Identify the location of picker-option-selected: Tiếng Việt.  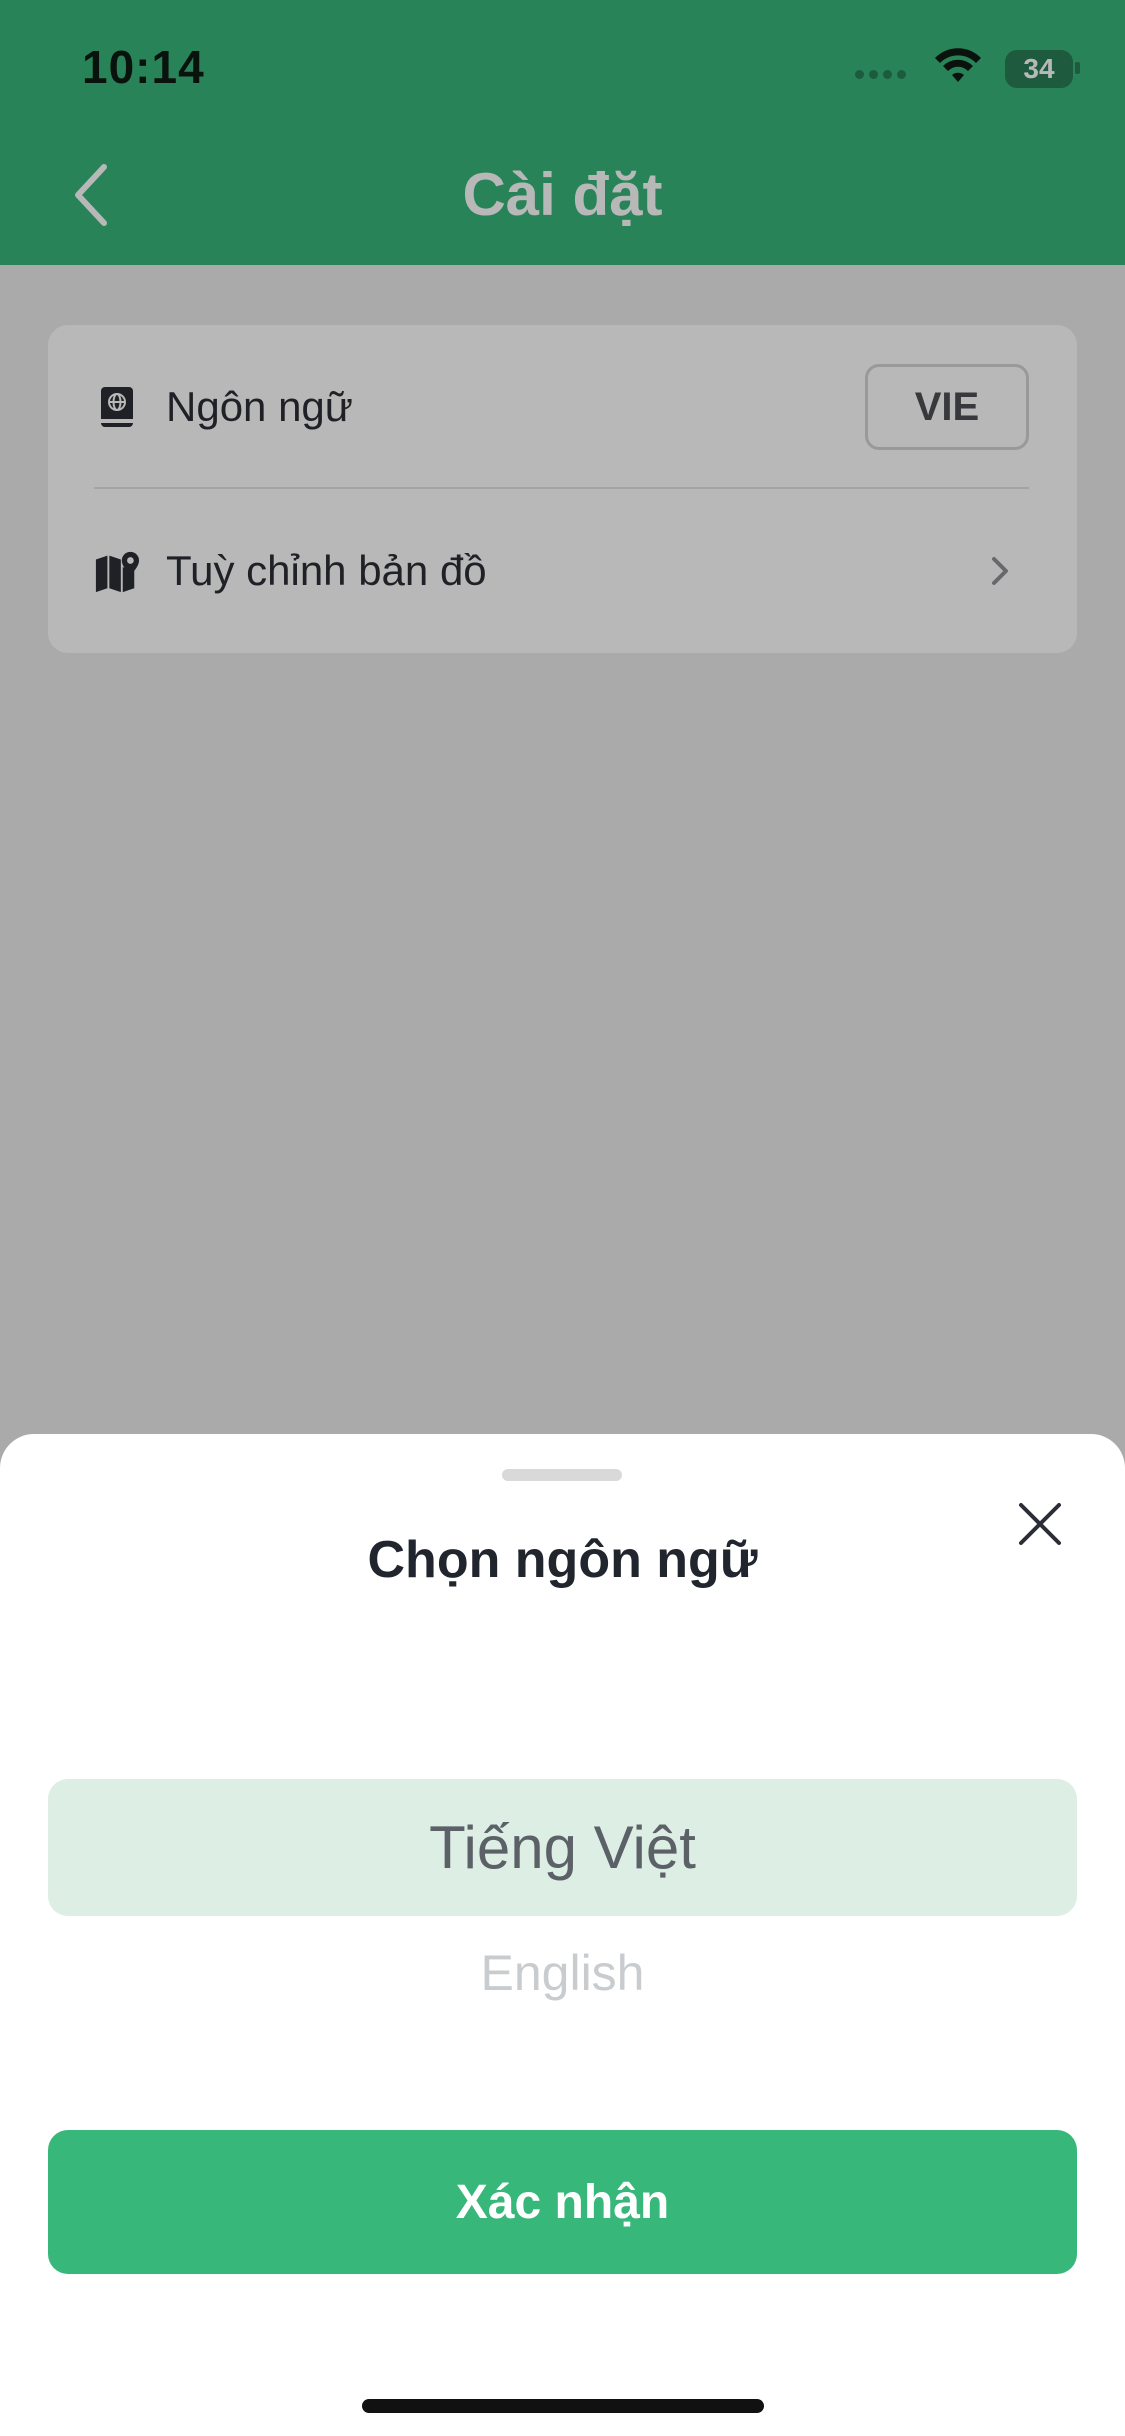
(562, 1847).